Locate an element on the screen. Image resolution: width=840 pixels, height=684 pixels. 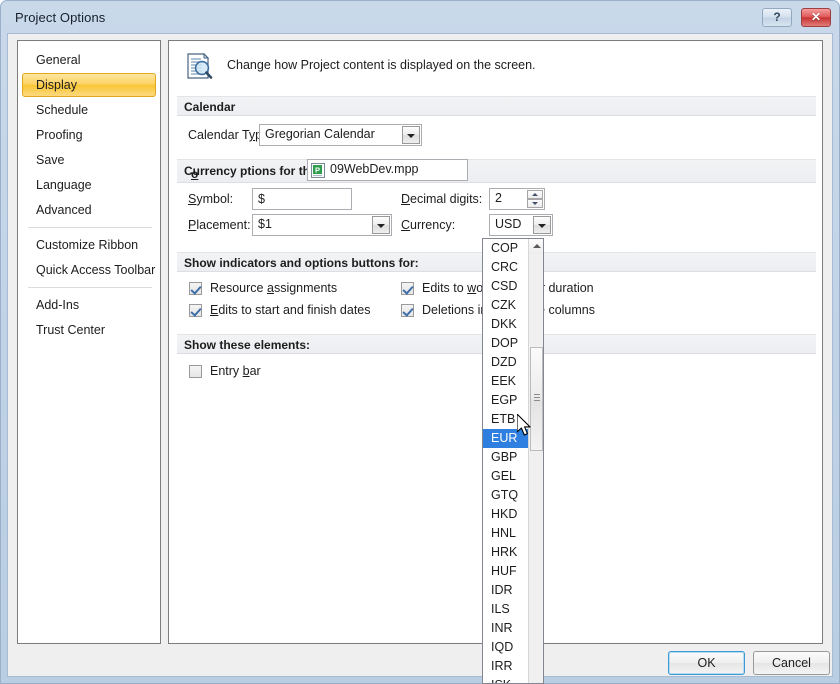
cancel-button: Cancel is located at coordinates (791, 663).